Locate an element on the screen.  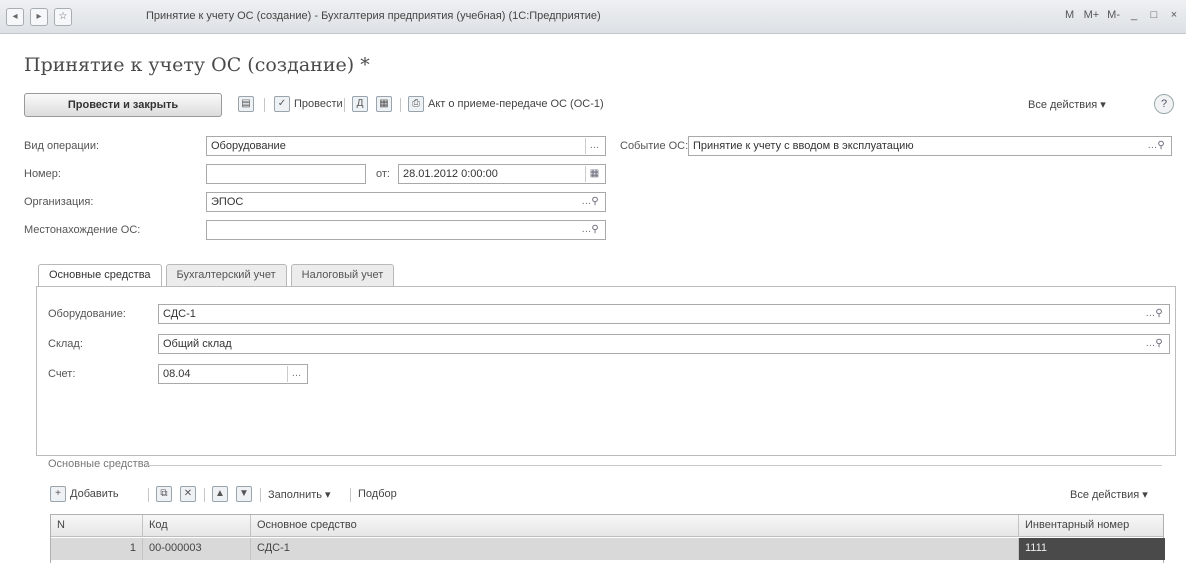
forward-icon: ▸ is located at coordinates (39, 17).